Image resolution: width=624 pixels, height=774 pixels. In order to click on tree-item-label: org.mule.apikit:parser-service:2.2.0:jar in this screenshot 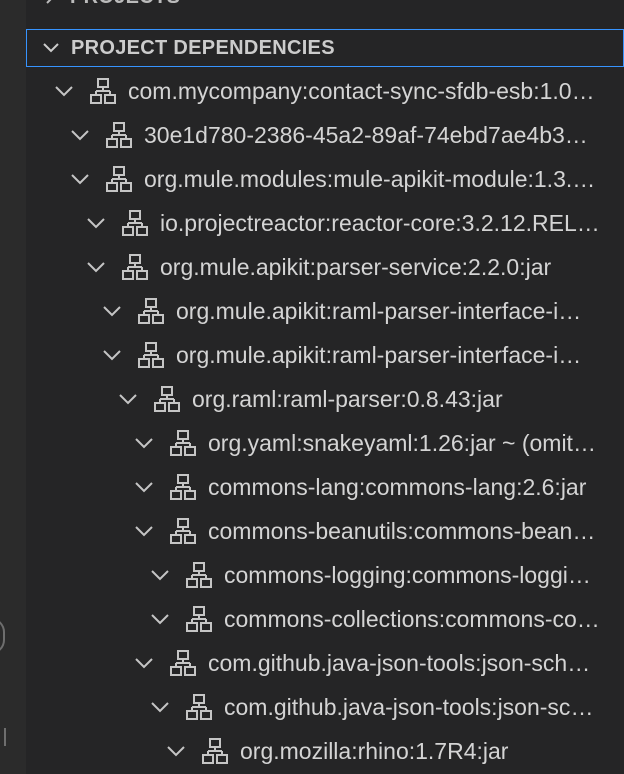, I will do `click(356, 266)`.